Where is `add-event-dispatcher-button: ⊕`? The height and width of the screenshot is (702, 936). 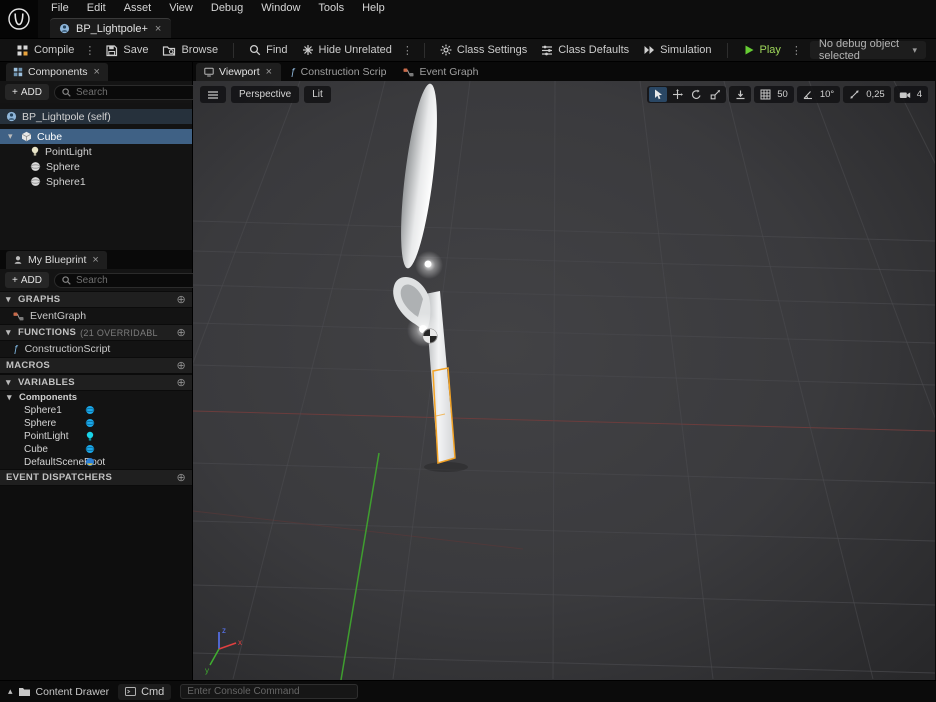 add-event-dispatcher-button: ⊕ is located at coordinates (181, 477).